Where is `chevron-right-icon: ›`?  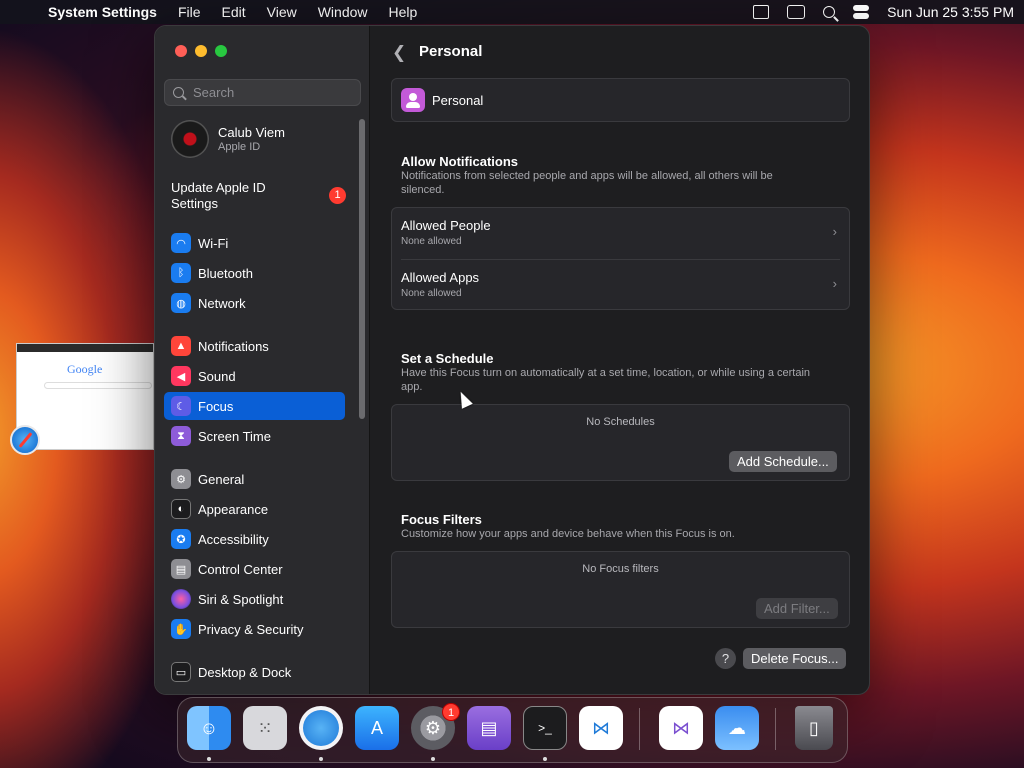 chevron-right-icon: › is located at coordinates (834, 283).